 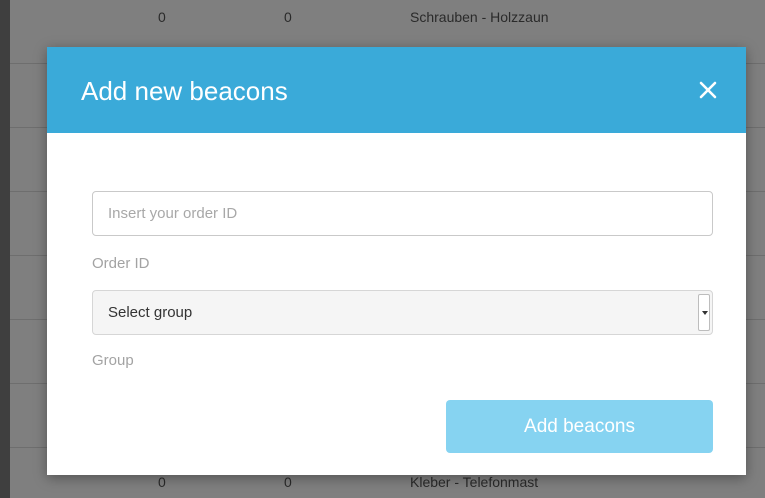 What do you see at coordinates (150, 312) in the screenshot?
I see `group-select-value: Select group` at bounding box center [150, 312].